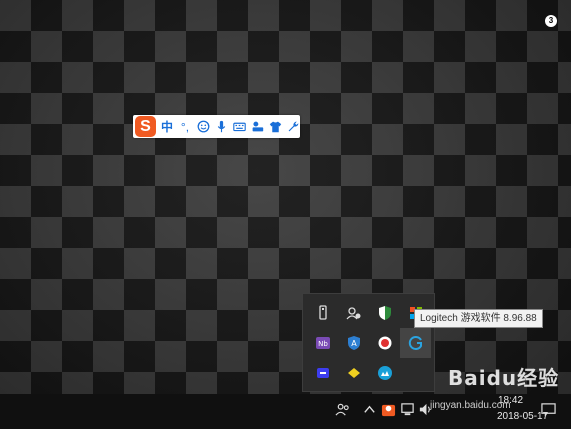  I want to click on shield-icon, so click(384, 313).